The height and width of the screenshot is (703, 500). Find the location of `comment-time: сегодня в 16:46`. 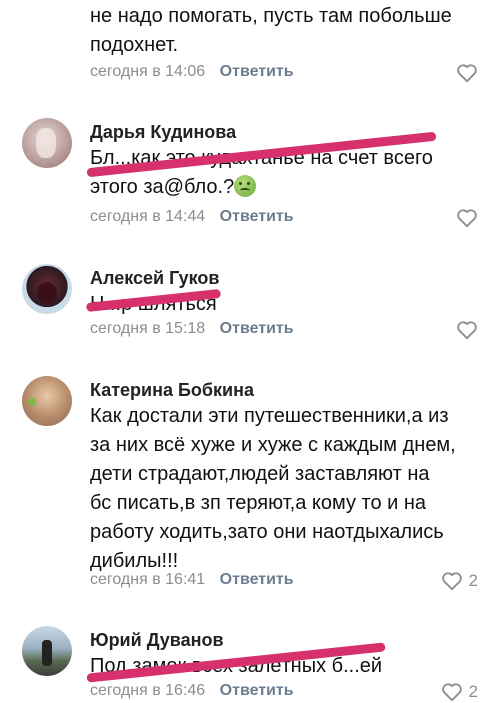

comment-time: сегодня в 16:46 is located at coordinates (148, 690).